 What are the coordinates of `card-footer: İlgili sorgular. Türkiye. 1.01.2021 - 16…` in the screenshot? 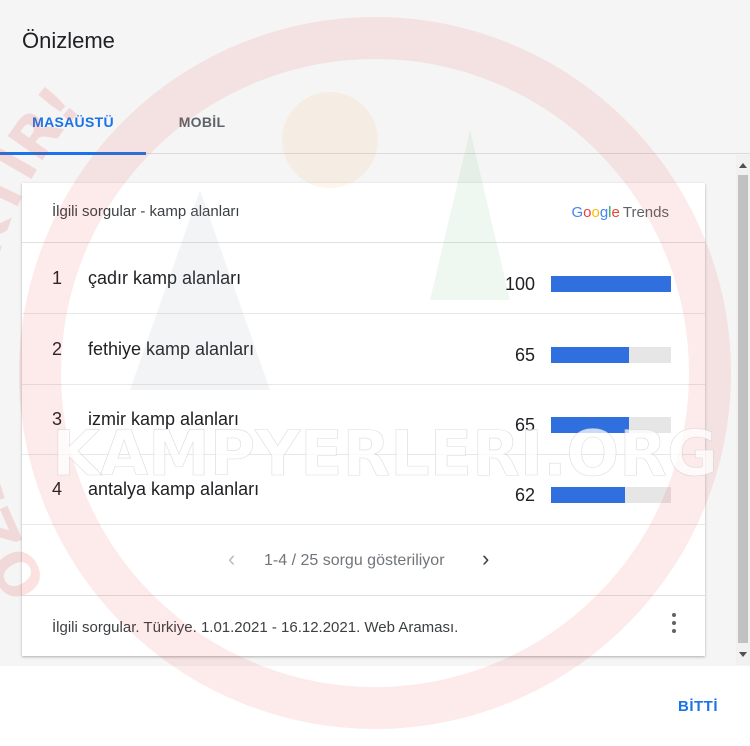 It's located at (255, 627).